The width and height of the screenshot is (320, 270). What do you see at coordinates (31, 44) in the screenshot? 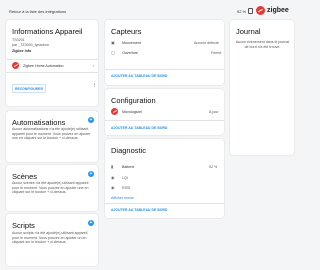
I see `device-manufacturer: par _TZ3000_fyndohcn` at bounding box center [31, 44].